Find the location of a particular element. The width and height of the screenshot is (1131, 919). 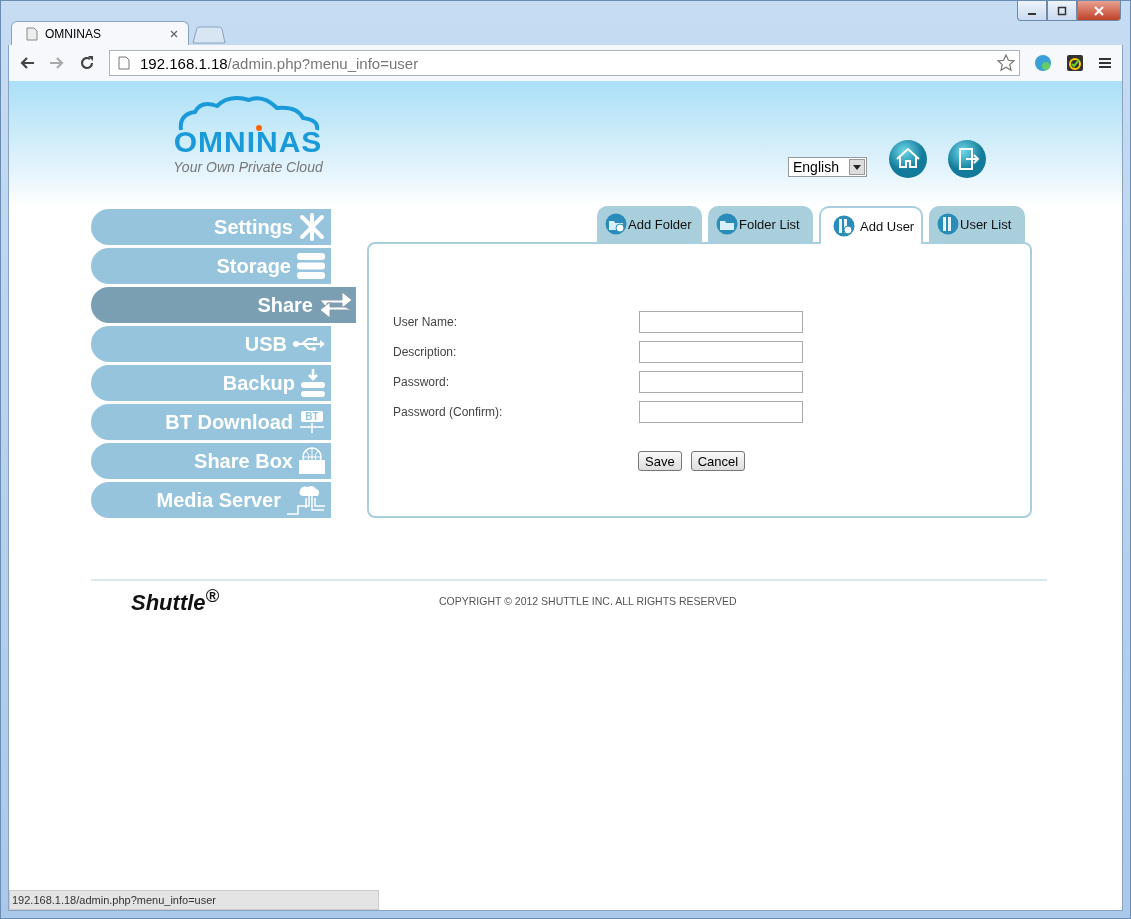

status-bar: 192.168.1.18/admin.php?menu_info=user is located at coordinates (194, 900).